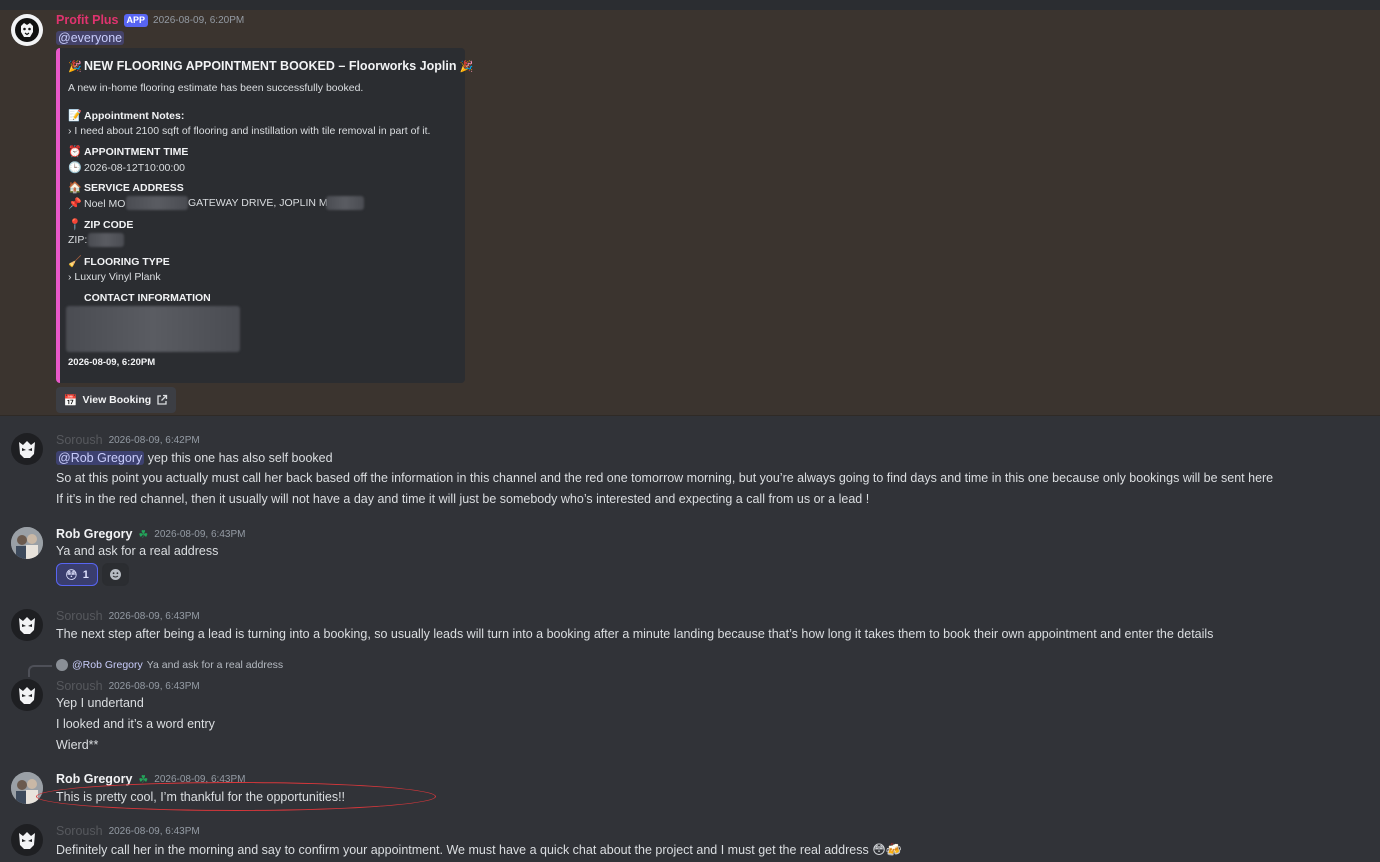 The width and height of the screenshot is (1380, 862). What do you see at coordinates (70, 400) in the screenshot?
I see `calendar-icon: 📅` at bounding box center [70, 400].